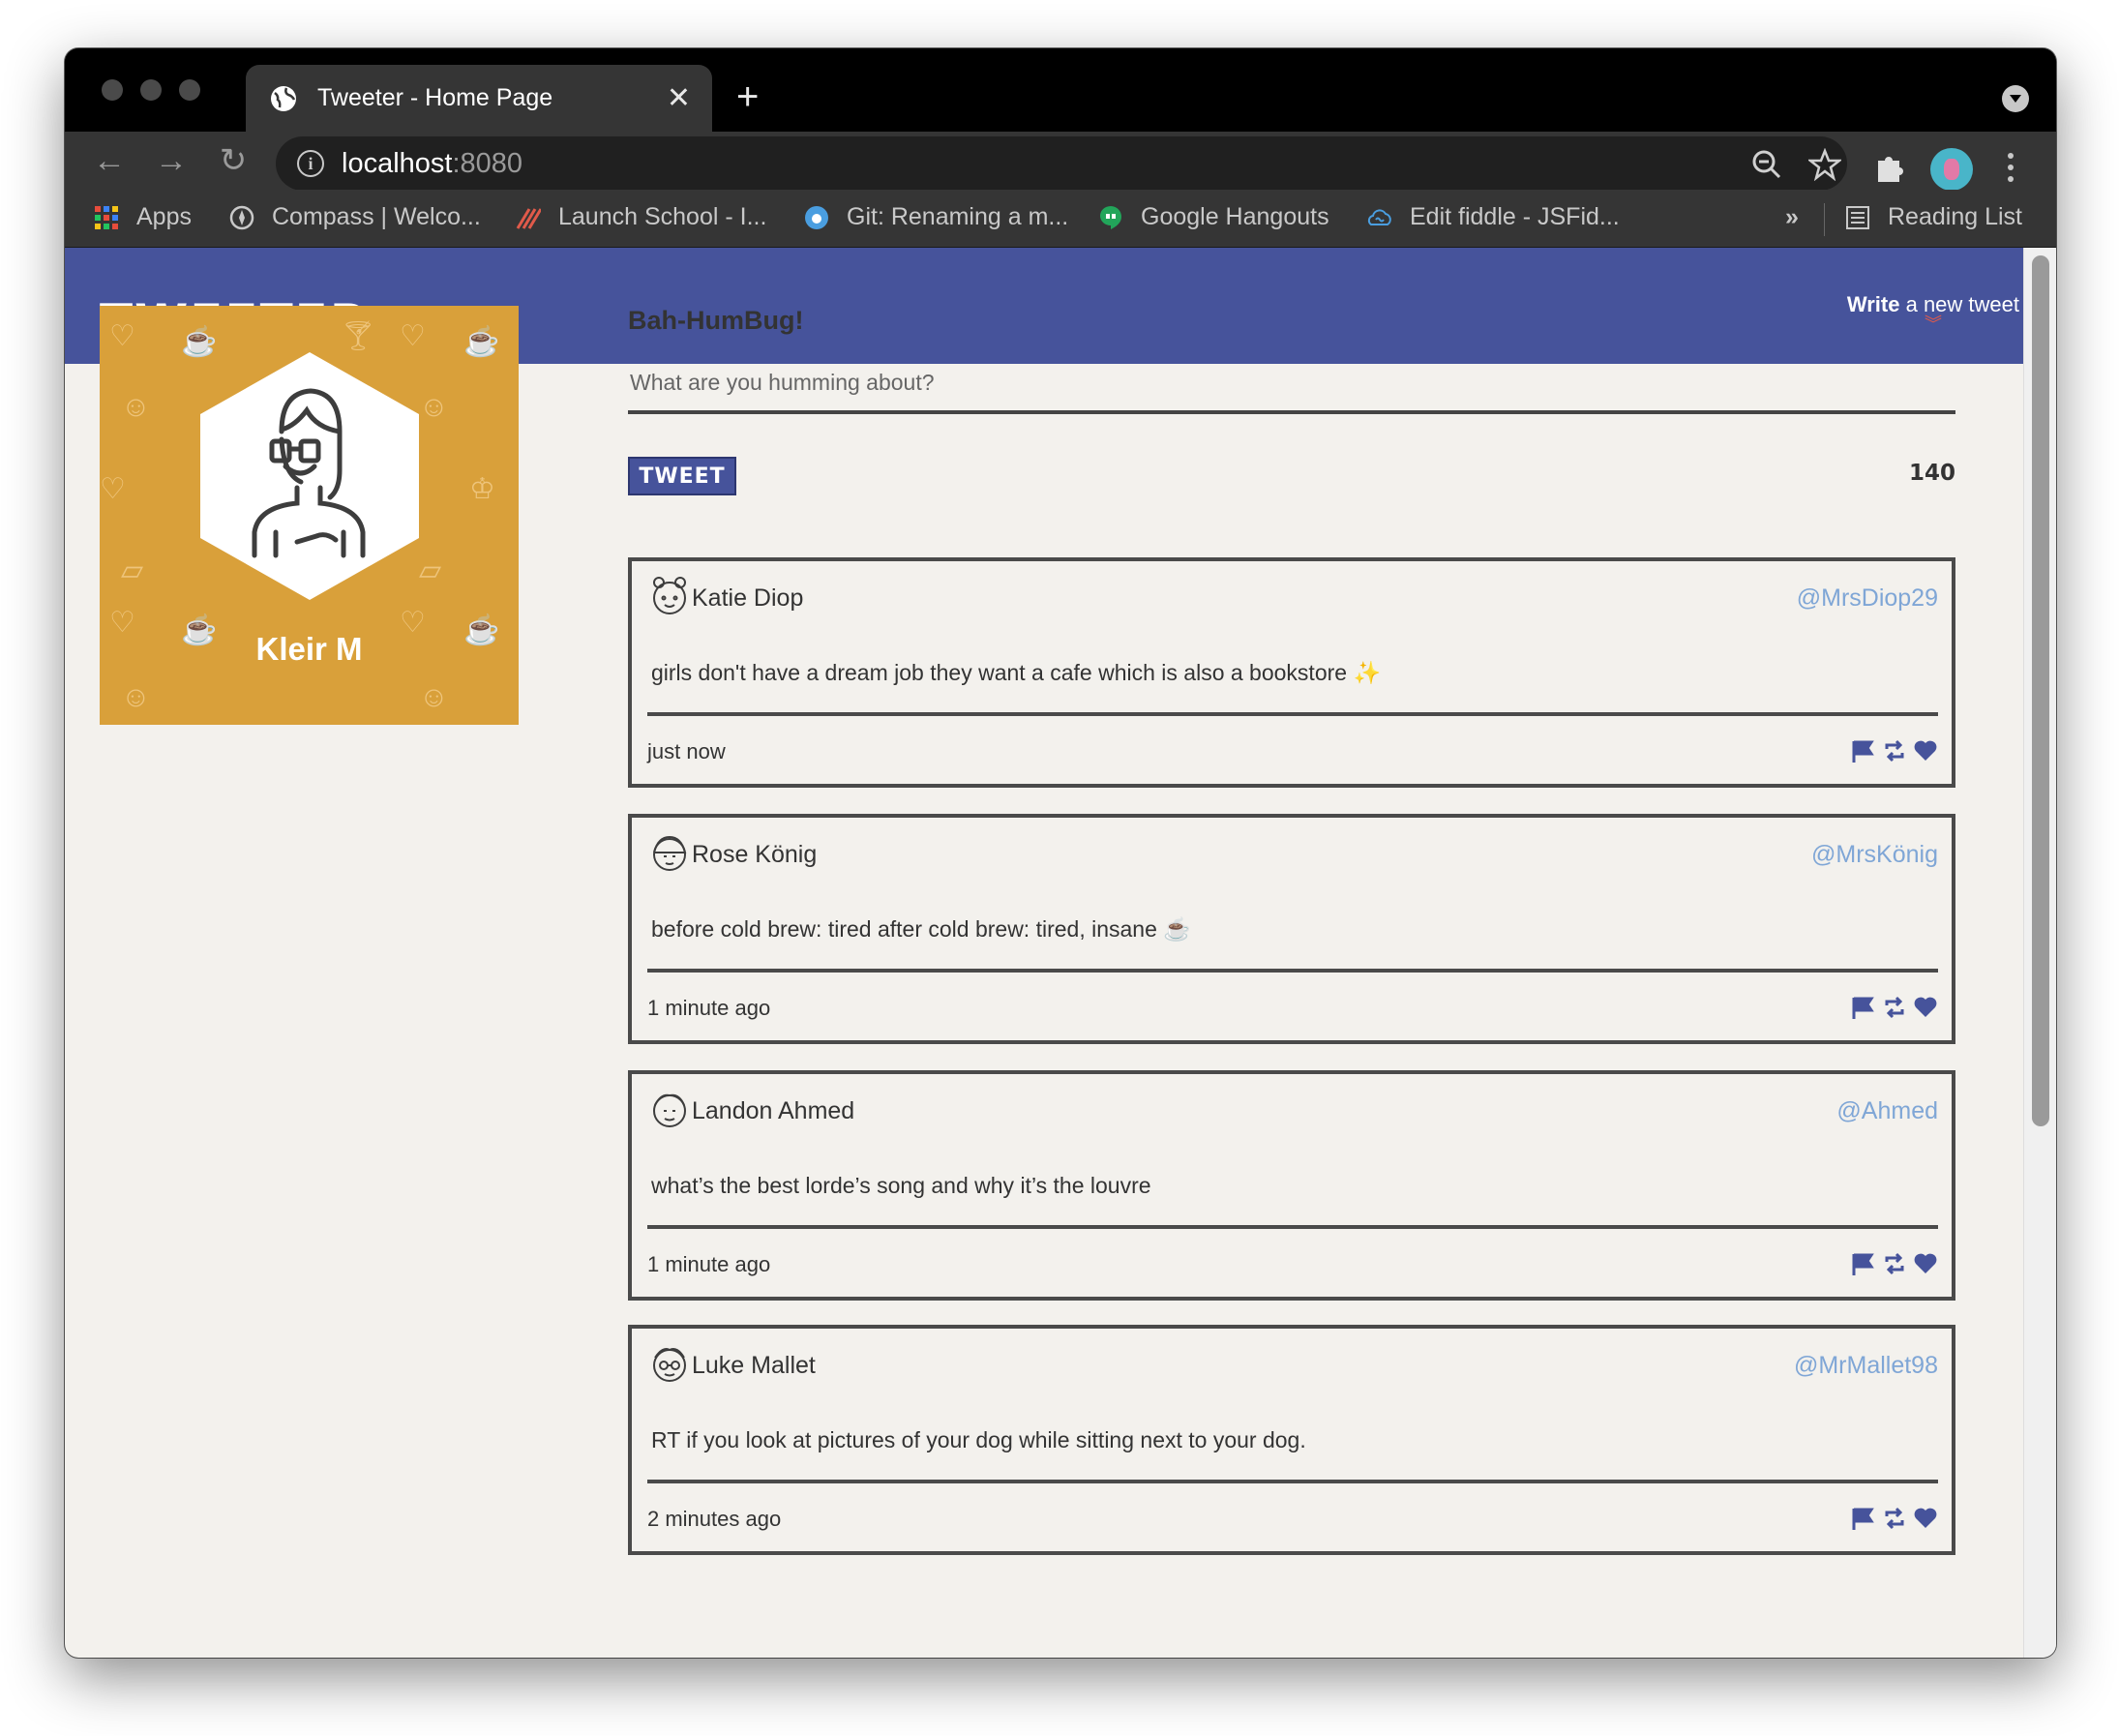 The height and width of the screenshot is (1736, 2119). I want to click on zoom-window-button, so click(190, 90).